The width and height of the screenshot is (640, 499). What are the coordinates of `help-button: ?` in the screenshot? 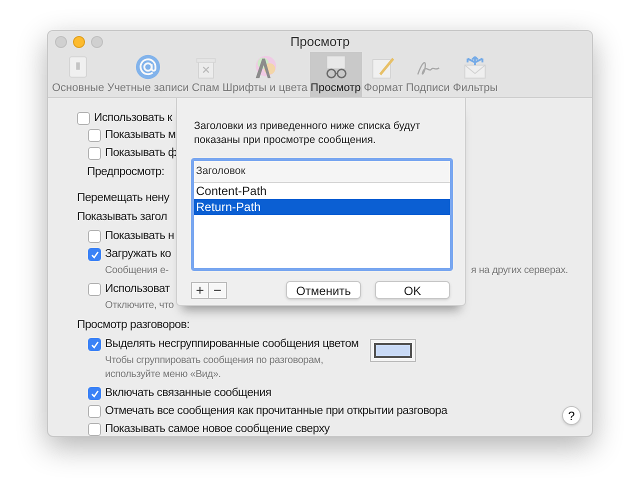 It's located at (571, 415).